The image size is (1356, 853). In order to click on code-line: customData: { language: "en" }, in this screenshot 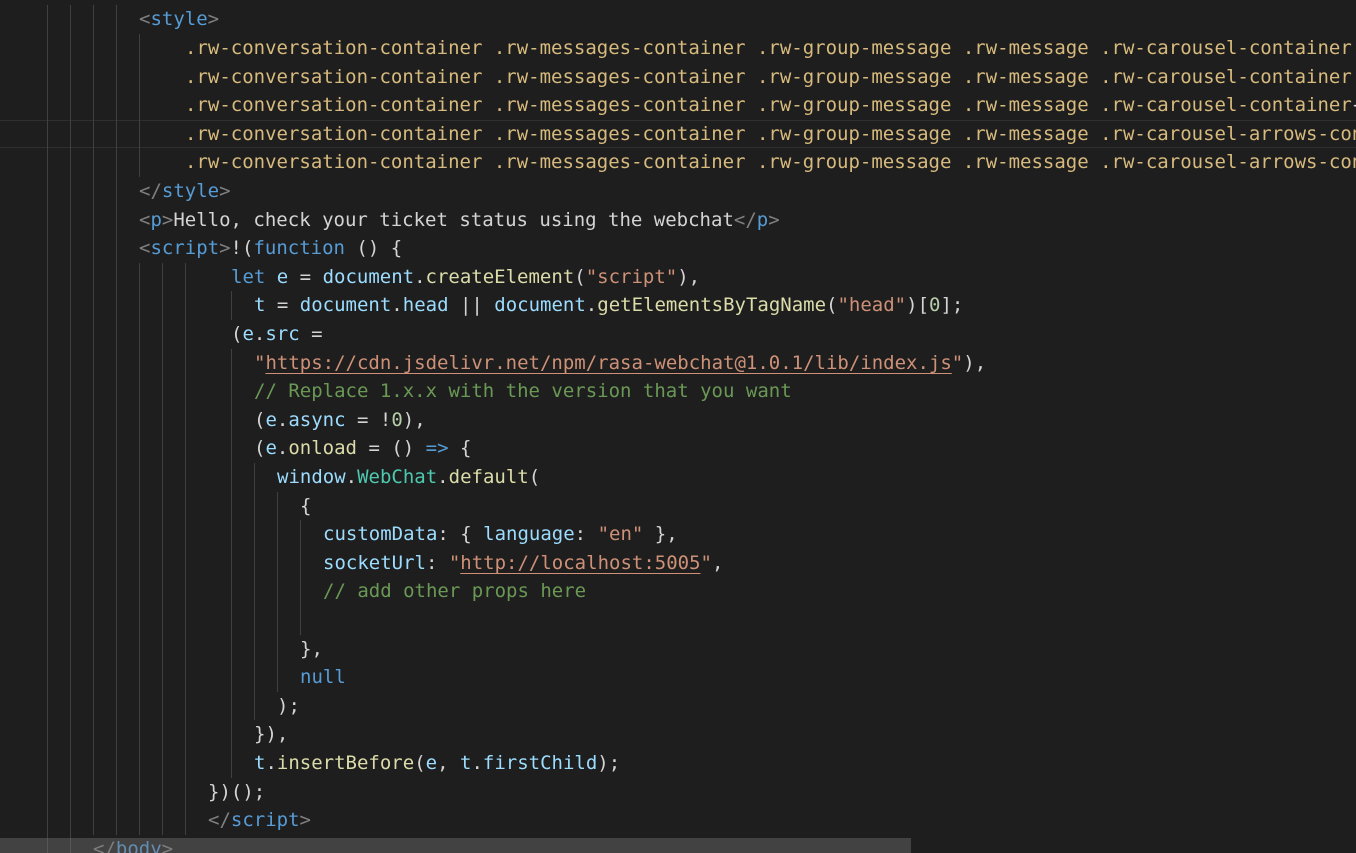, I will do `click(678, 534)`.